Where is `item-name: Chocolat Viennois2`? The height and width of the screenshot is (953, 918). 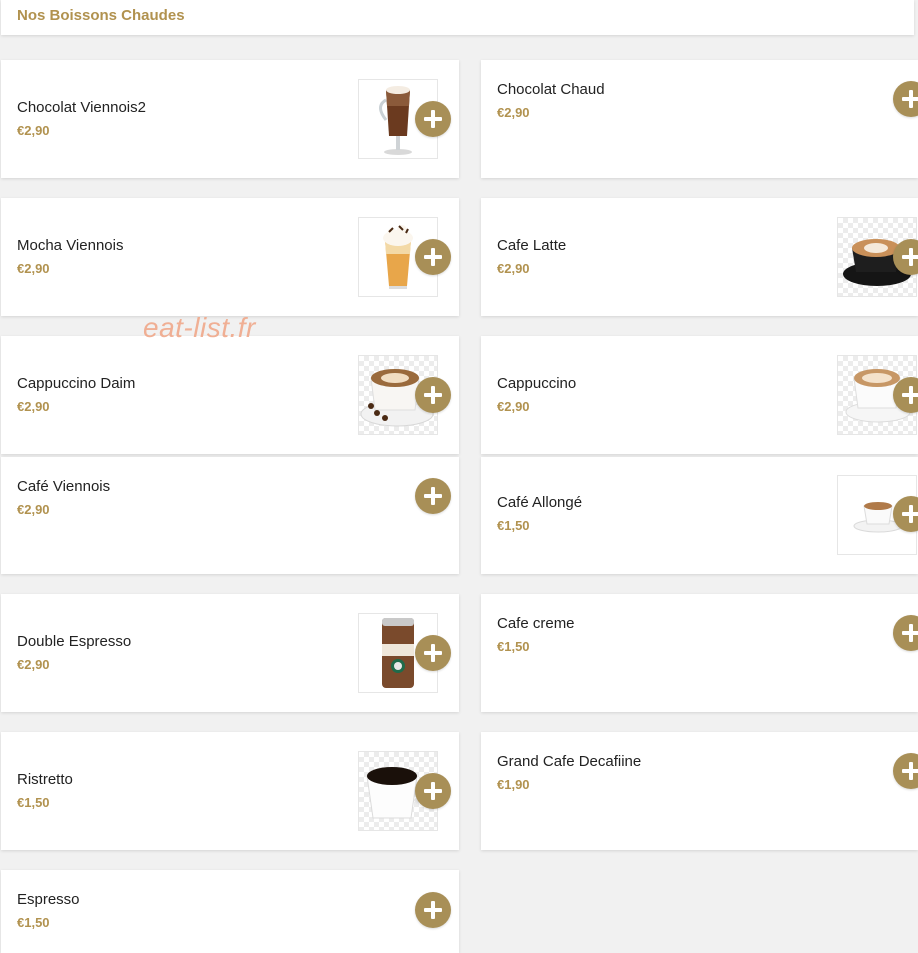 item-name: Chocolat Viennois2 is located at coordinates (81, 107).